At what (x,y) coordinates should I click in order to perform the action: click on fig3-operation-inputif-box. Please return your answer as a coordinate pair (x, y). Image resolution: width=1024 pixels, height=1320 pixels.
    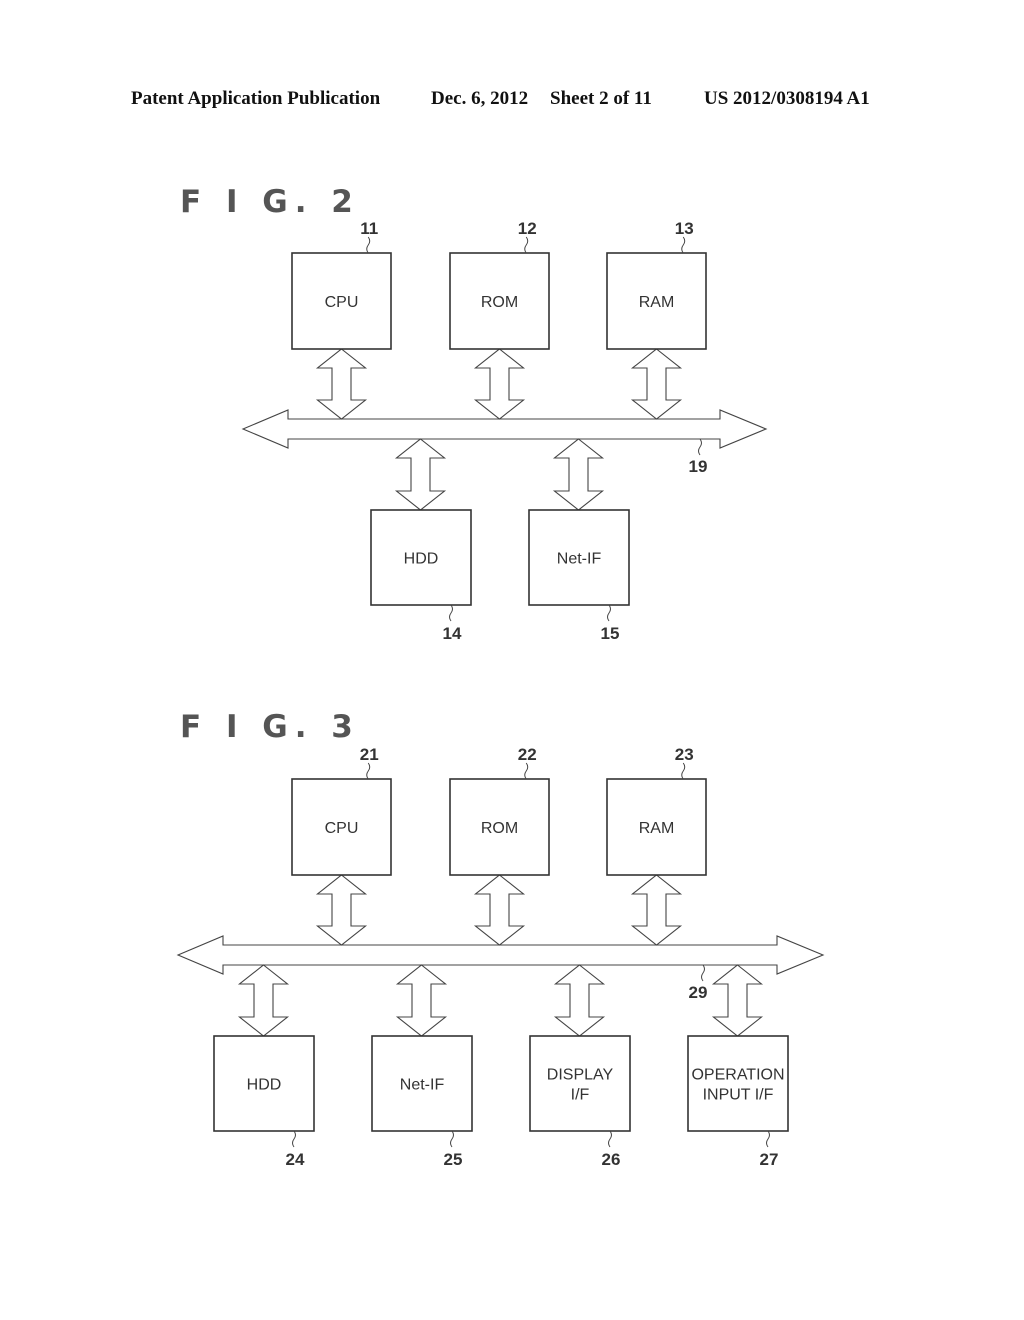
    Looking at the image, I should click on (738, 1083).